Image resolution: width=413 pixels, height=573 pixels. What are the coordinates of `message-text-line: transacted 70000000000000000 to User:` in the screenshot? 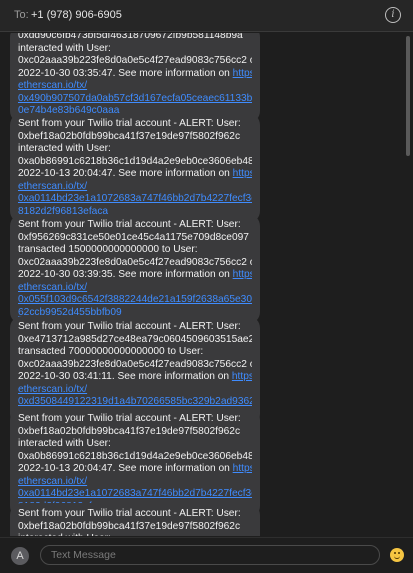 It's located at (135, 352).